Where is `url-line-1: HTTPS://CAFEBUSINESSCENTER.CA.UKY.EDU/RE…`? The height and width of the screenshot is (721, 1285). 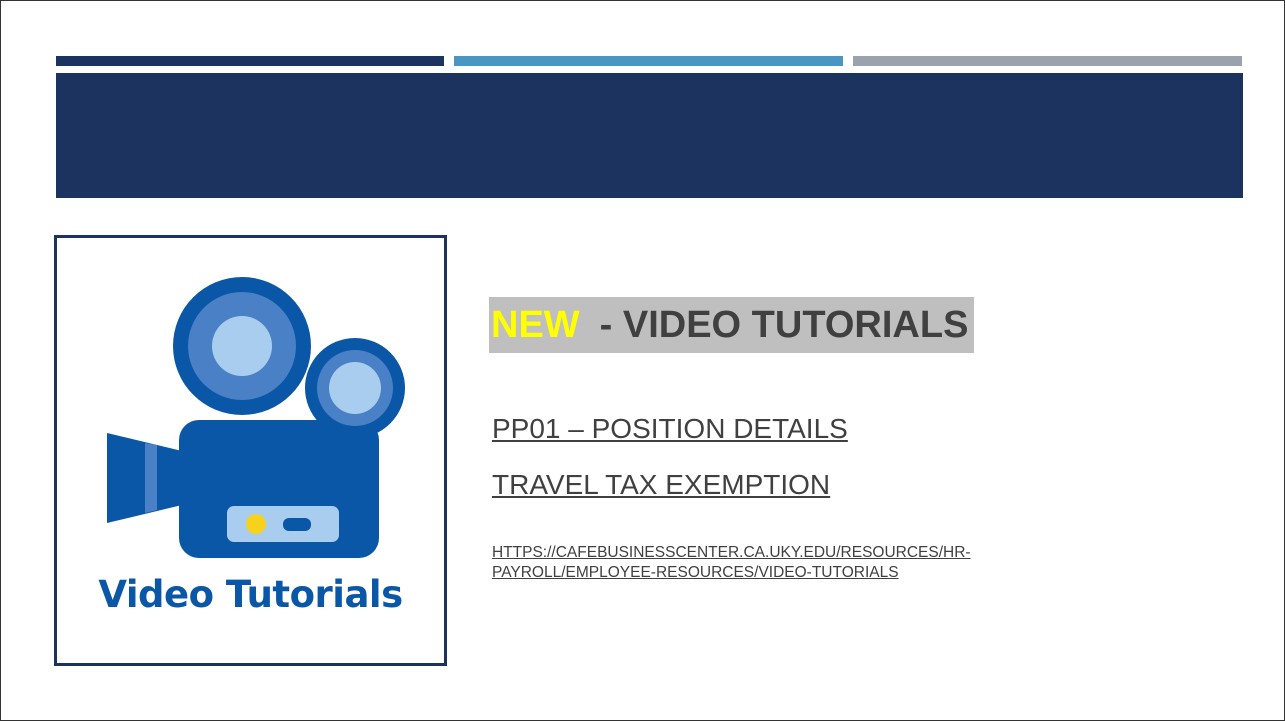
url-line-1: HTTPS://CAFEBUSINESSCENTER.CA.UKY.EDU/RE… is located at coordinates (731, 552).